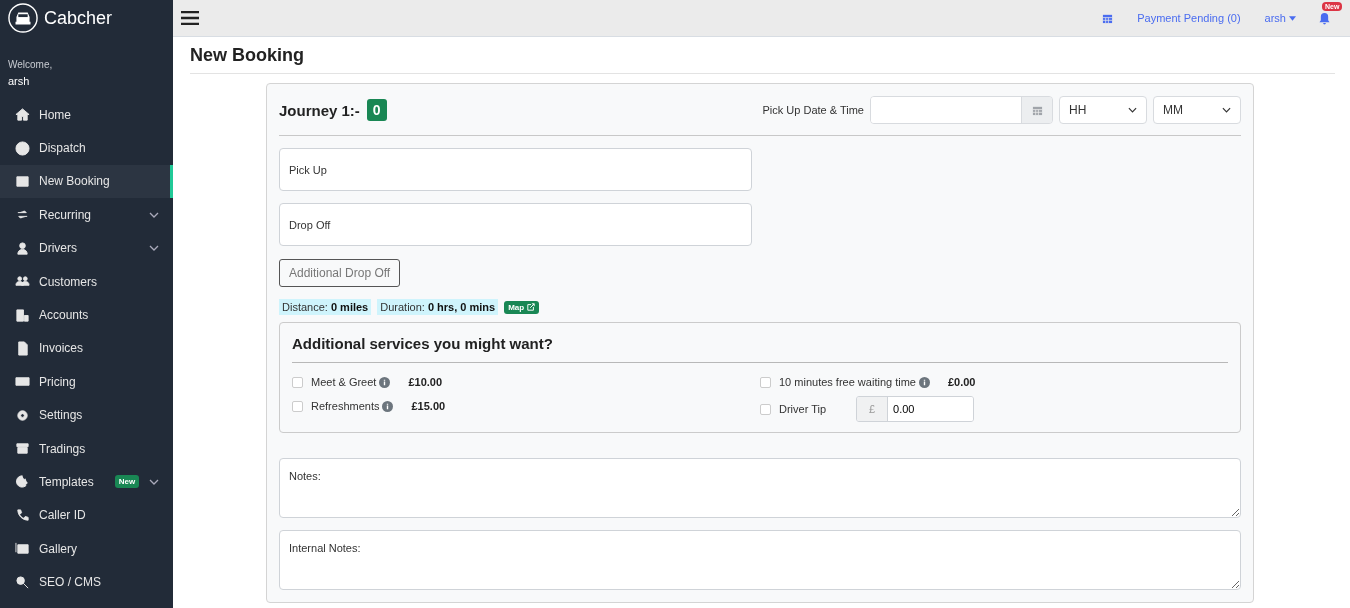 Image resolution: width=1350 pixels, height=608 pixels. What do you see at coordinates (428, 406) in the screenshot?
I see `service-price: £15.00` at bounding box center [428, 406].